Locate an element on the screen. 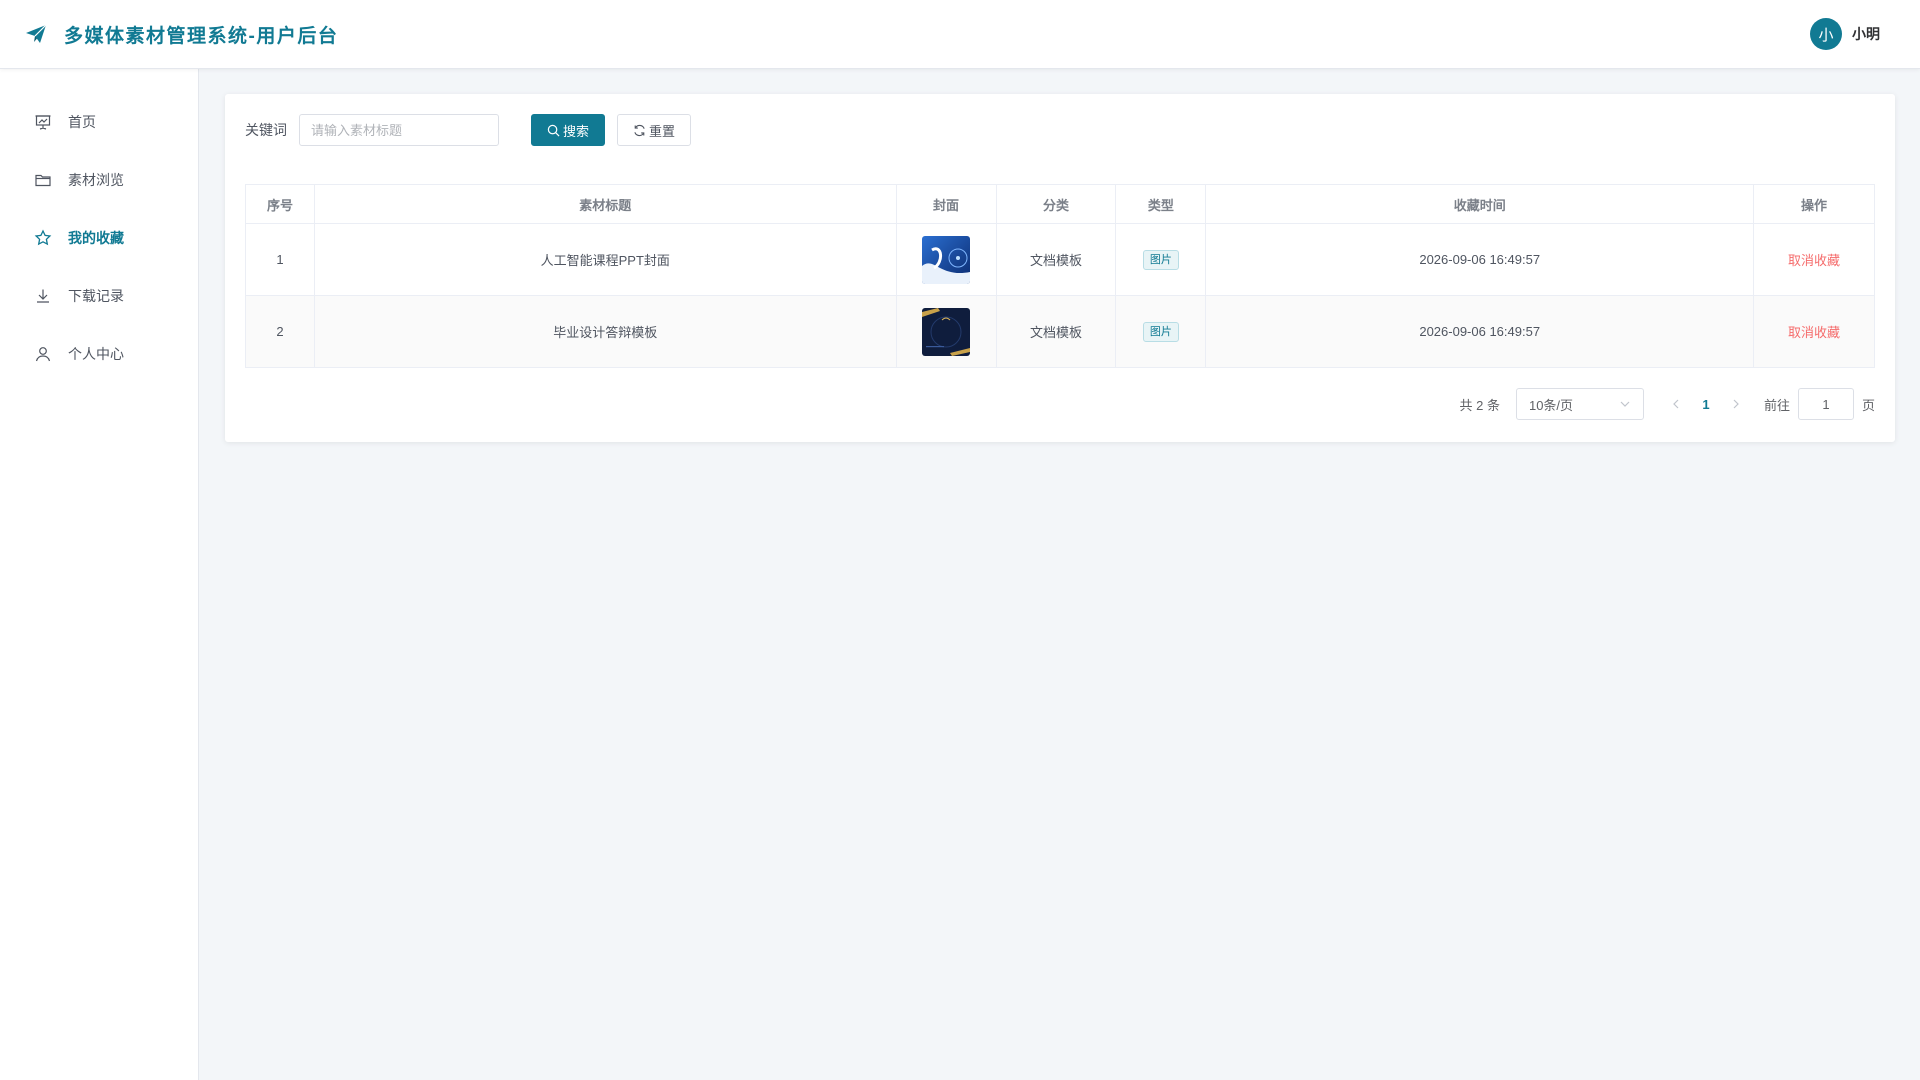 The width and height of the screenshot is (1920, 1080). search-button: 搜索 is located at coordinates (568, 130).